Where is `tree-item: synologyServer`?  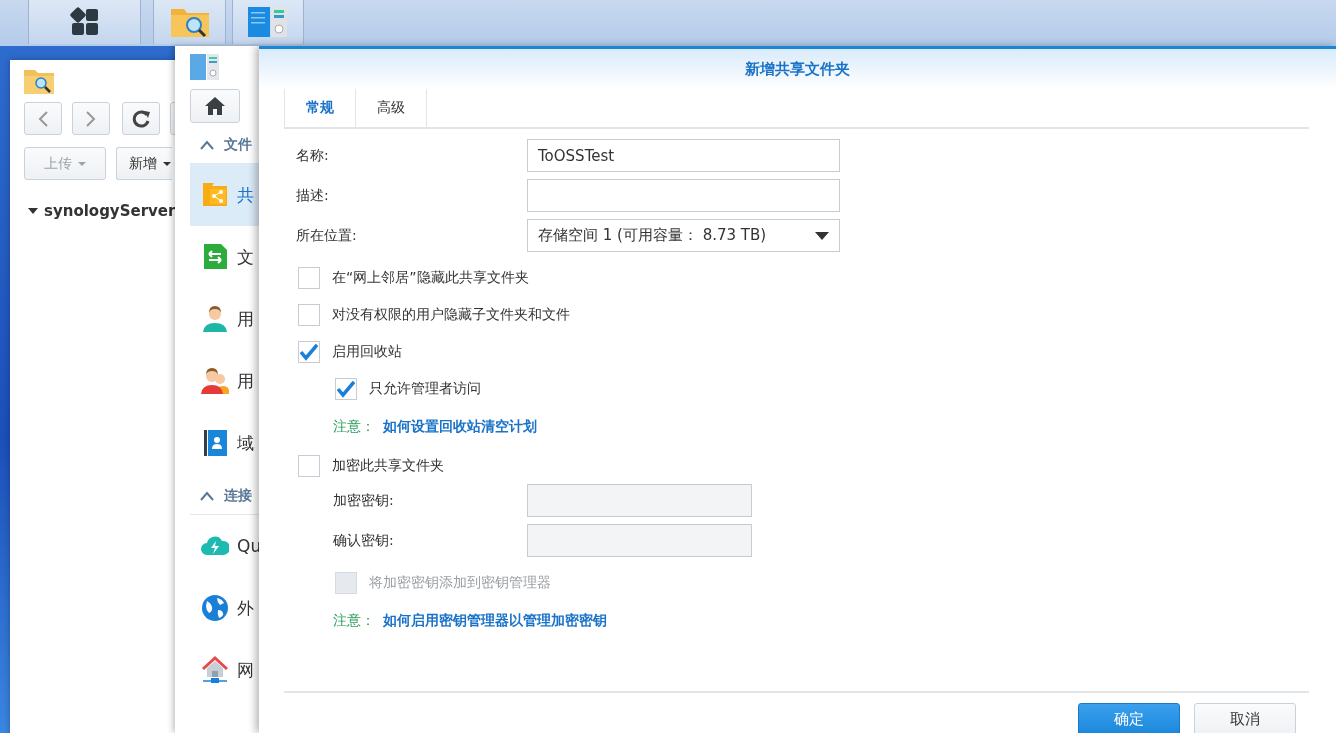
tree-item: synologyServer is located at coordinates (110, 211).